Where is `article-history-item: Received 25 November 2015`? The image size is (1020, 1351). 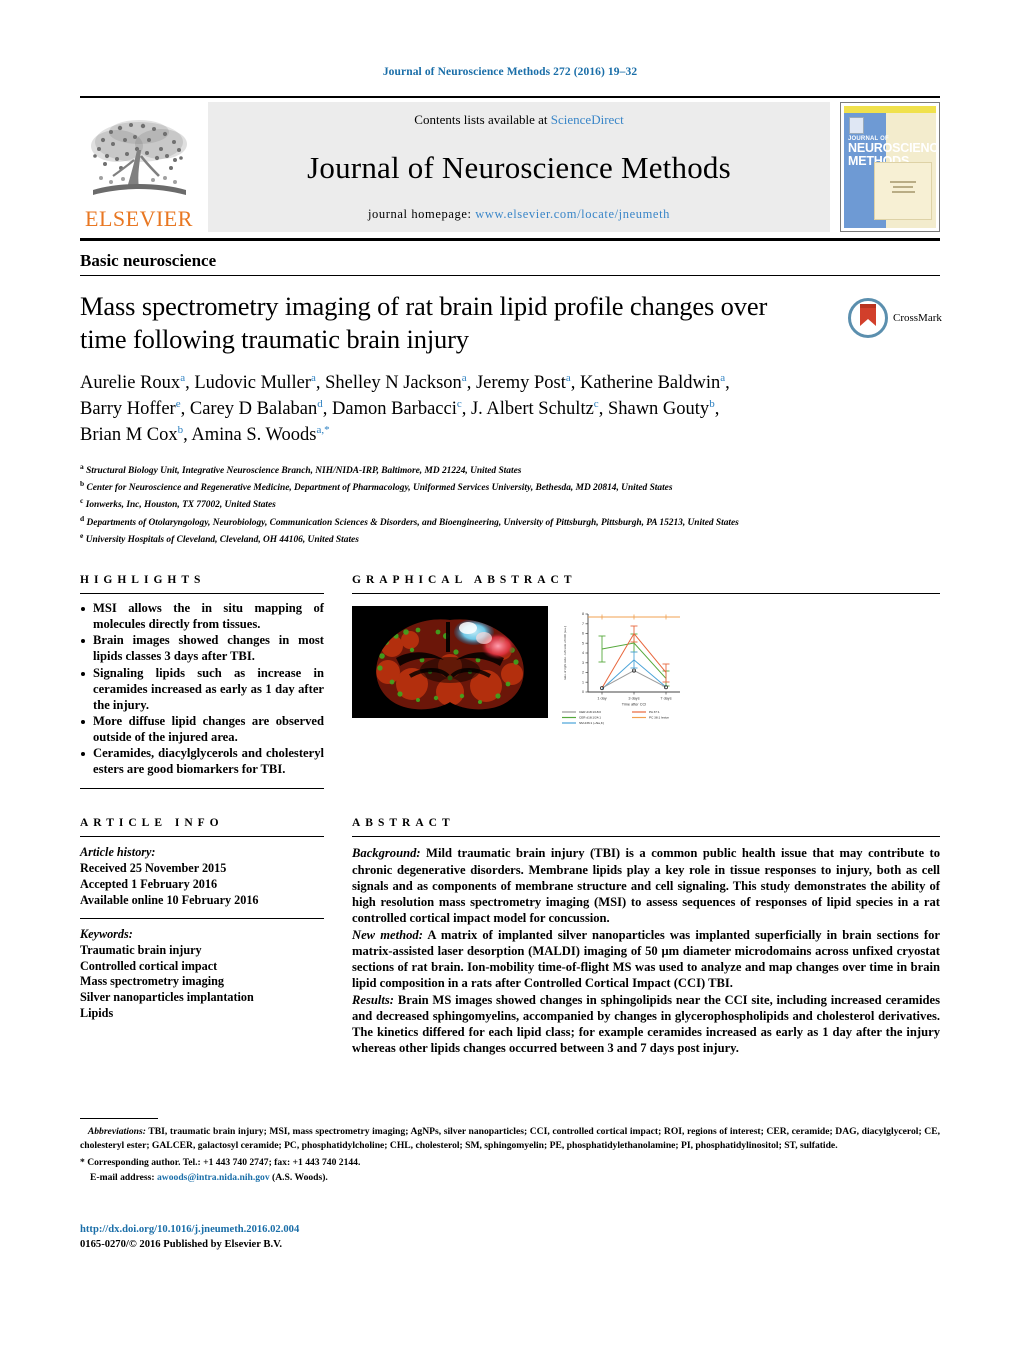
article-history-item: Received 25 November 2015 is located at coordinates (153, 868).